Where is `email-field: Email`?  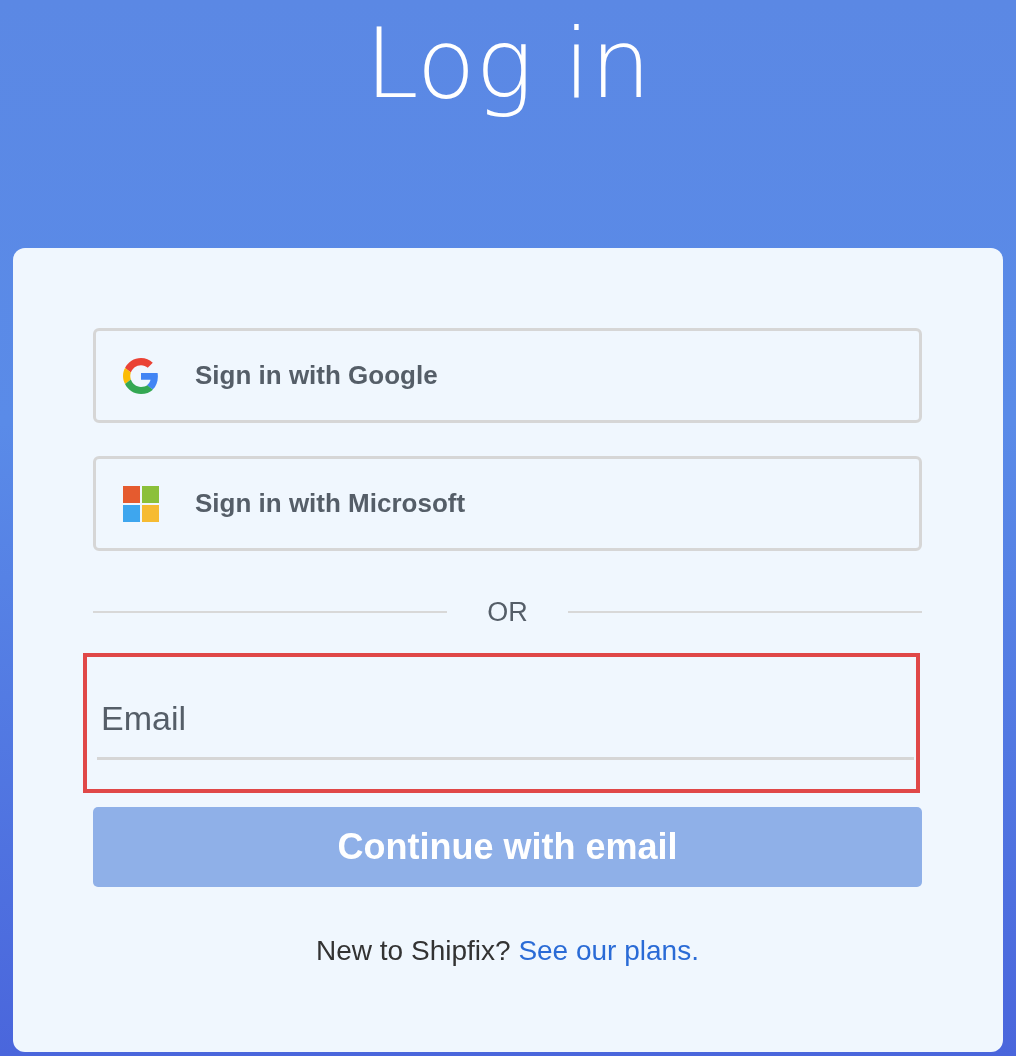 email-field: Email is located at coordinates (501, 723).